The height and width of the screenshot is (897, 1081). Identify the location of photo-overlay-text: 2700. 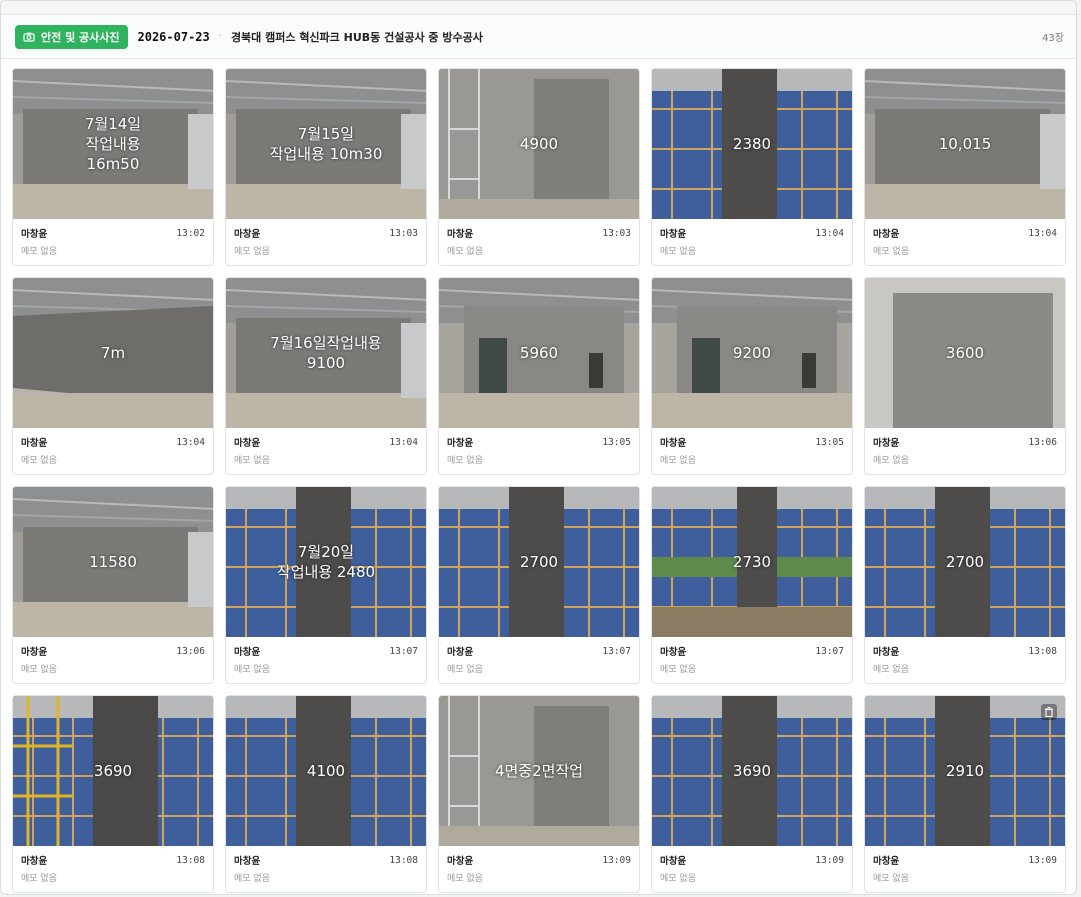
(539, 562).